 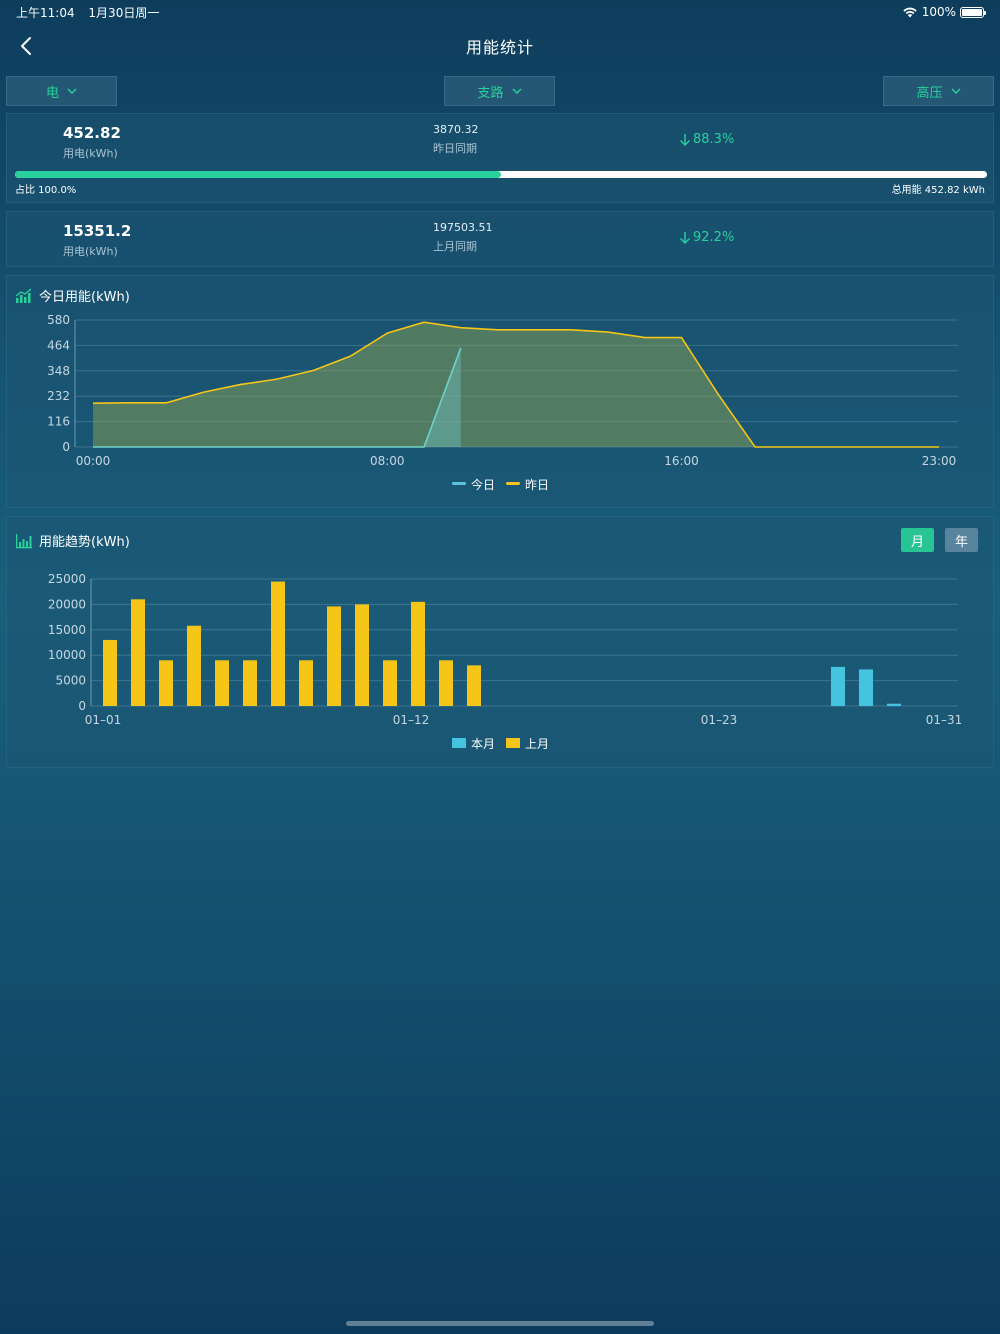 I want to click on page-title: 用能统计, so click(x=499, y=47).